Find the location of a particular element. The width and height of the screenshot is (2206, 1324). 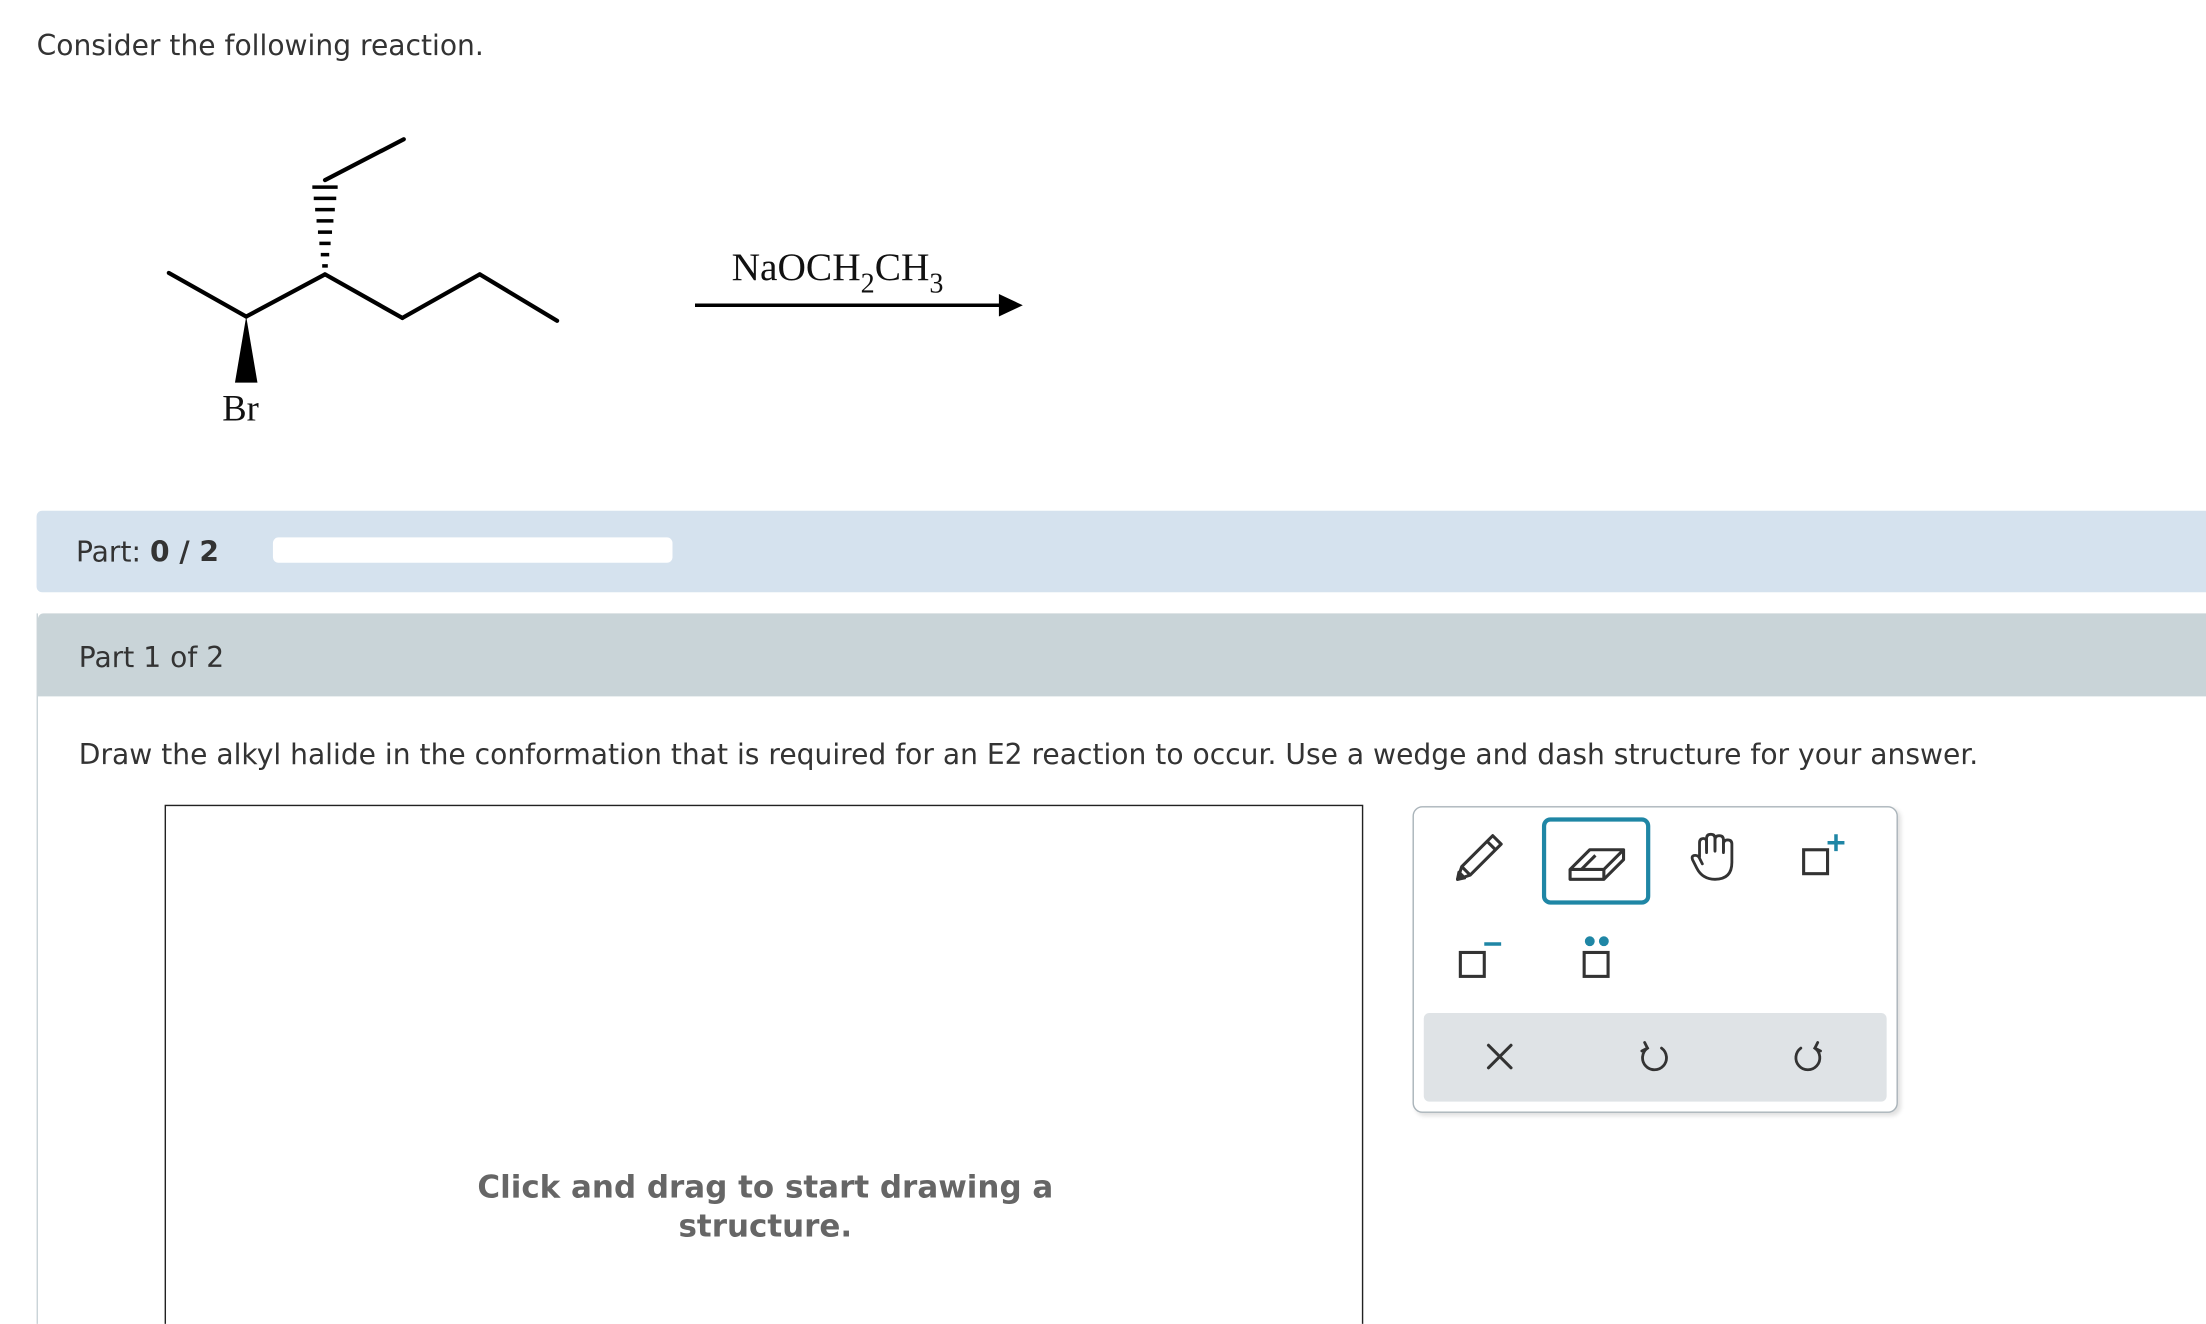

bond-c1-c2 is located at coordinates (207, 294).